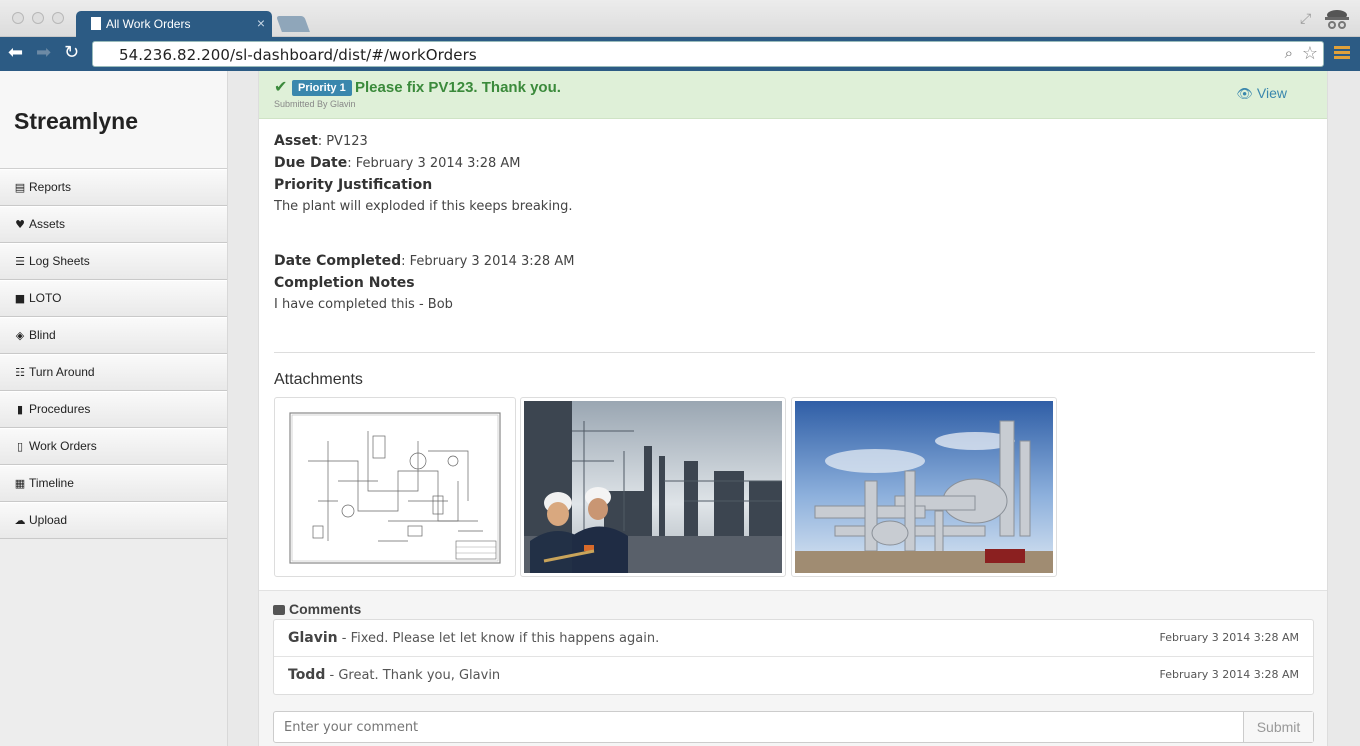 The width and height of the screenshot is (1360, 746). What do you see at coordinates (63, 446) in the screenshot?
I see `sidebar-item-label: Work Orders` at bounding box center [63, 446].